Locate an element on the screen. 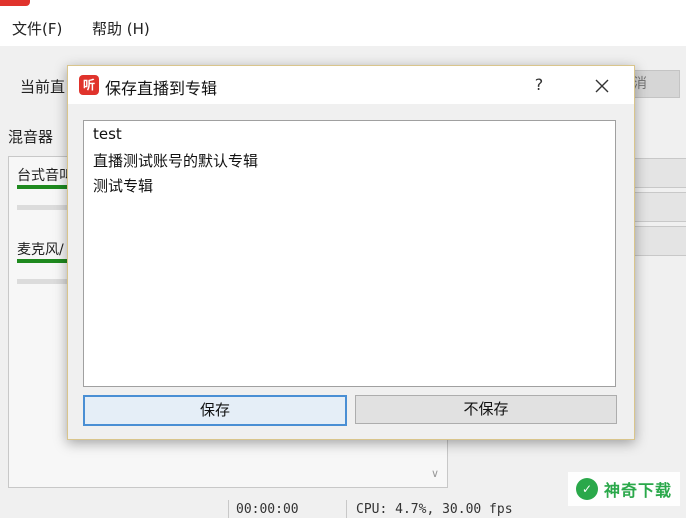 The height and width of the screenshot is (518, 686). menubar: 文件(F) 帮助 (H) is located at coordinates (343, 27).